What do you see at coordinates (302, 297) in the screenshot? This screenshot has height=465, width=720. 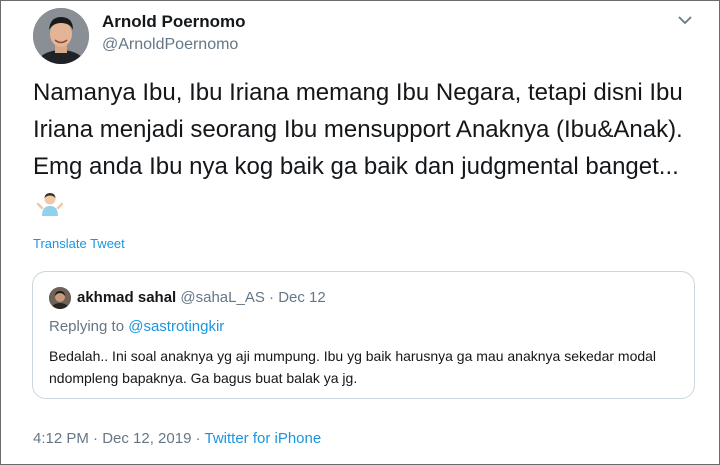 I see `quote-date: Dec 12` at bounding box center [302, 297].